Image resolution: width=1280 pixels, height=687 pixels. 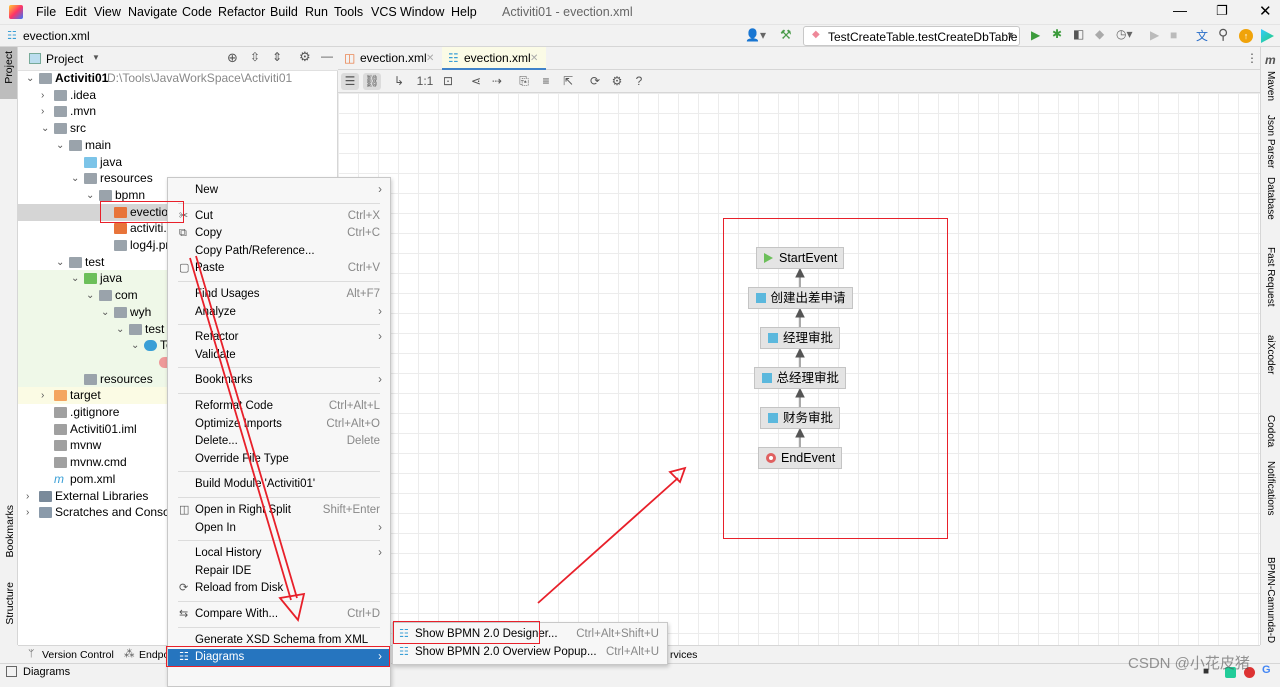 What do you see at coordinates (279, 571) in the screenshot?
I see `menu-item-repair-ide: Repair IDE` at bounding box center [279, 571].